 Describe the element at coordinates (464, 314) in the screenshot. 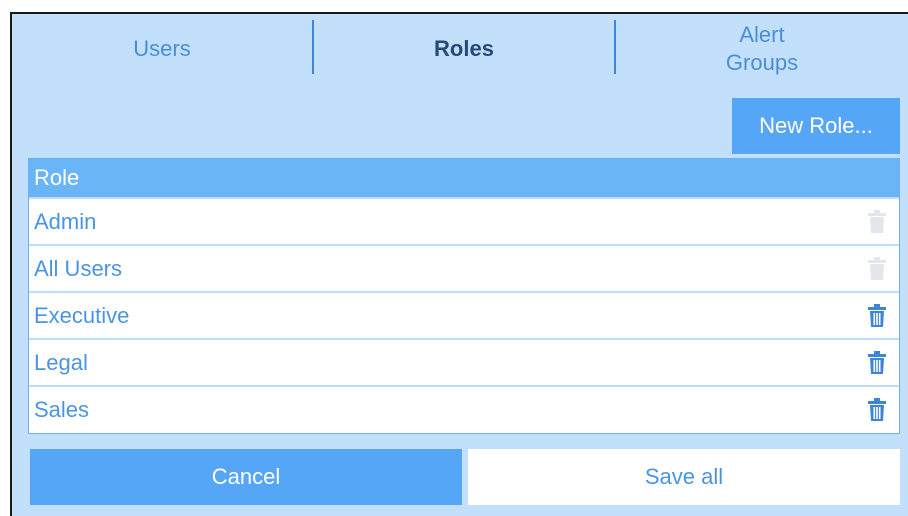

I see `table-row: Executive` at that location.